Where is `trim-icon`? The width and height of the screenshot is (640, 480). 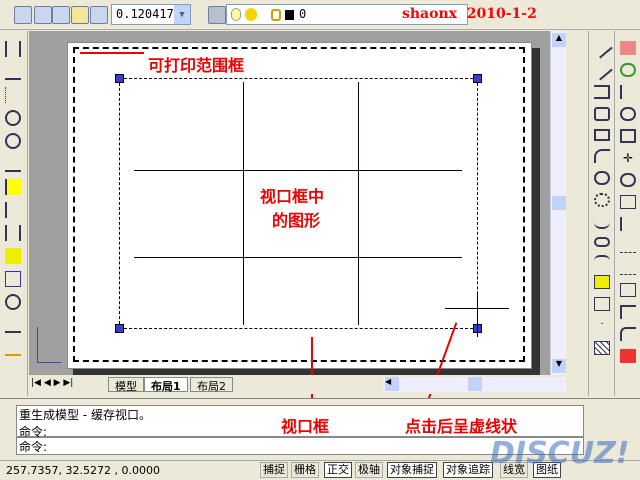
trim-icon is located at coordinates (628, 246).